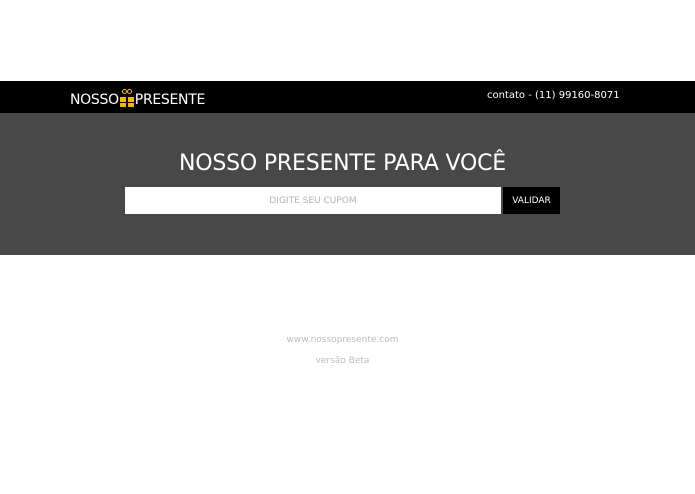 This screenshot has width=695, height=494. What do you see at coordinates (342, 340) in the screenshot?
I see `footer-website: www.nossopresente.com` at bounding box center [342, 340].